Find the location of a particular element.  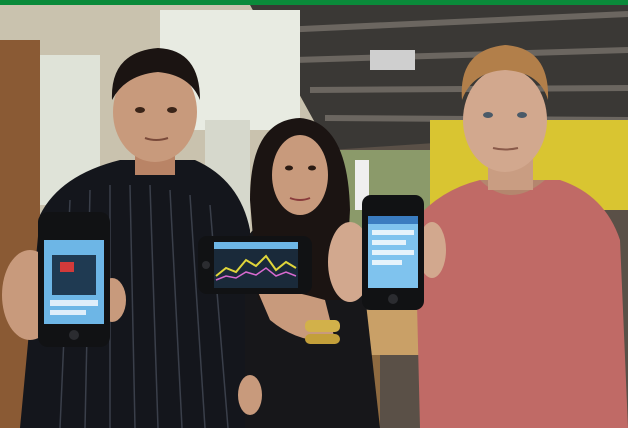

phone-left-map is located at coordinates (74, 275).